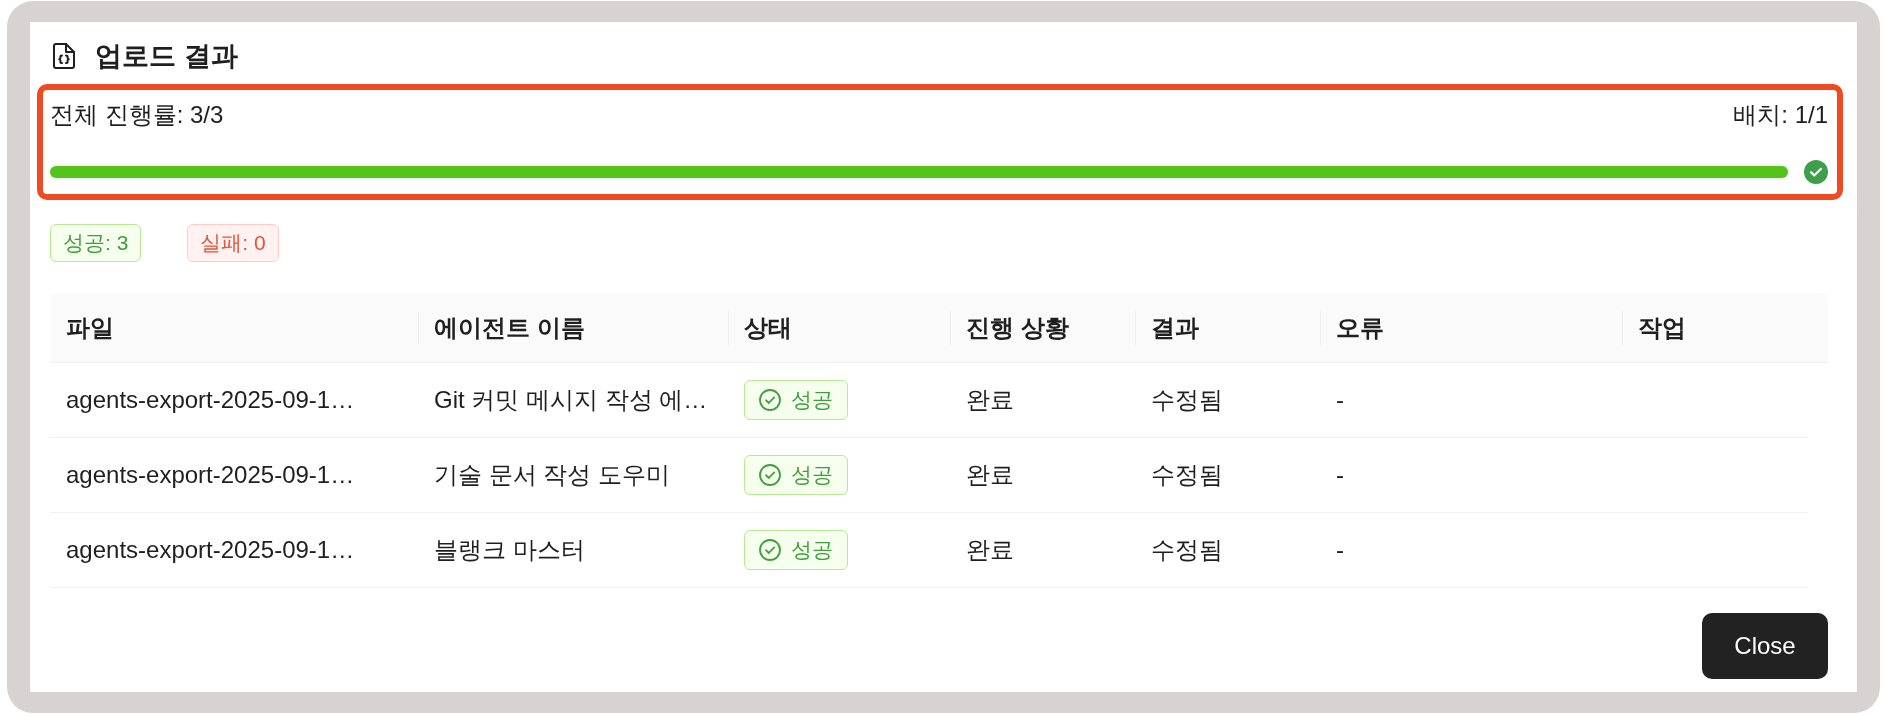 The width and height of the screenshot is (1886, 716). What do you see at coordinates (509, 550) in the screenshot?
I see `agent-name: 블랭크 마스터` at bounding box center [509, 550].